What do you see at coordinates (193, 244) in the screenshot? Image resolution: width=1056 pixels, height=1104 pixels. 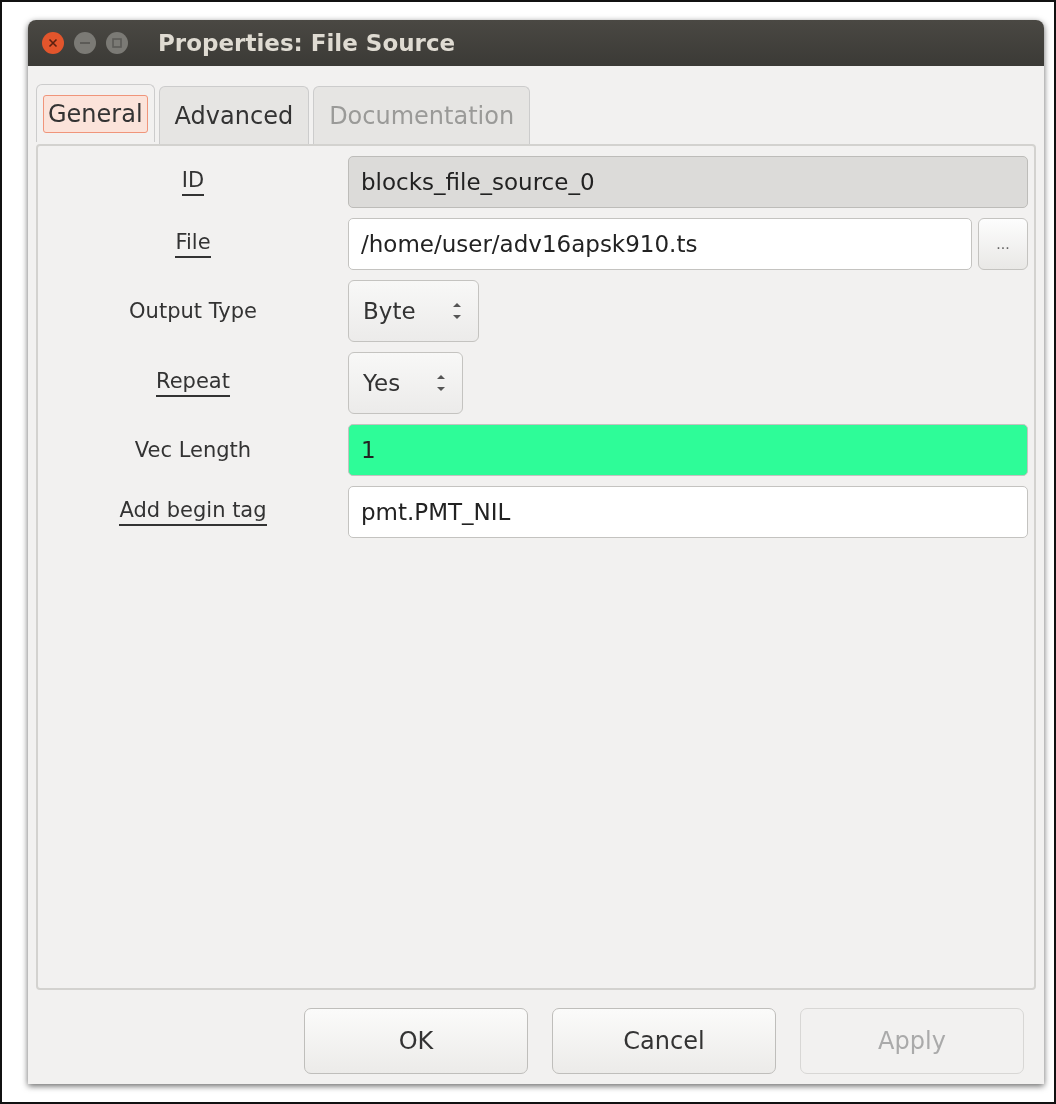 I see `field-label: File` at bounding box center [193, 244].